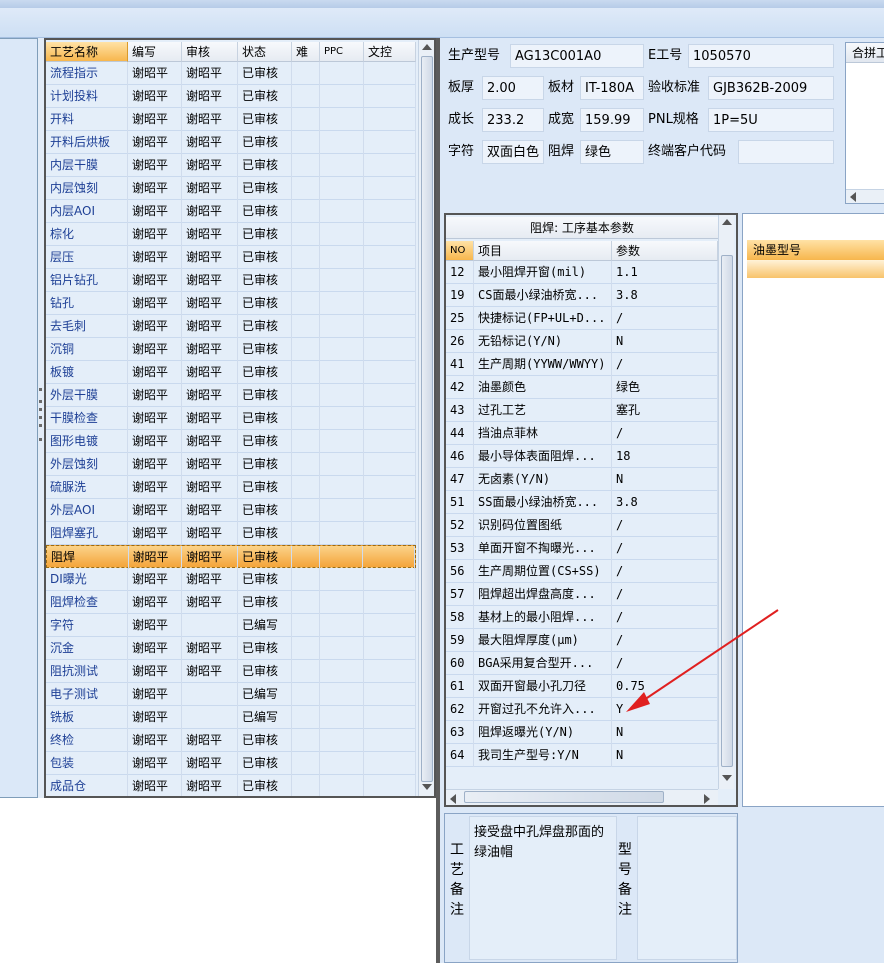  What do you see at coordinates (265, 395) in the screenshot?
I see `status-cell: 已审核` at bounding box center [265, 395].